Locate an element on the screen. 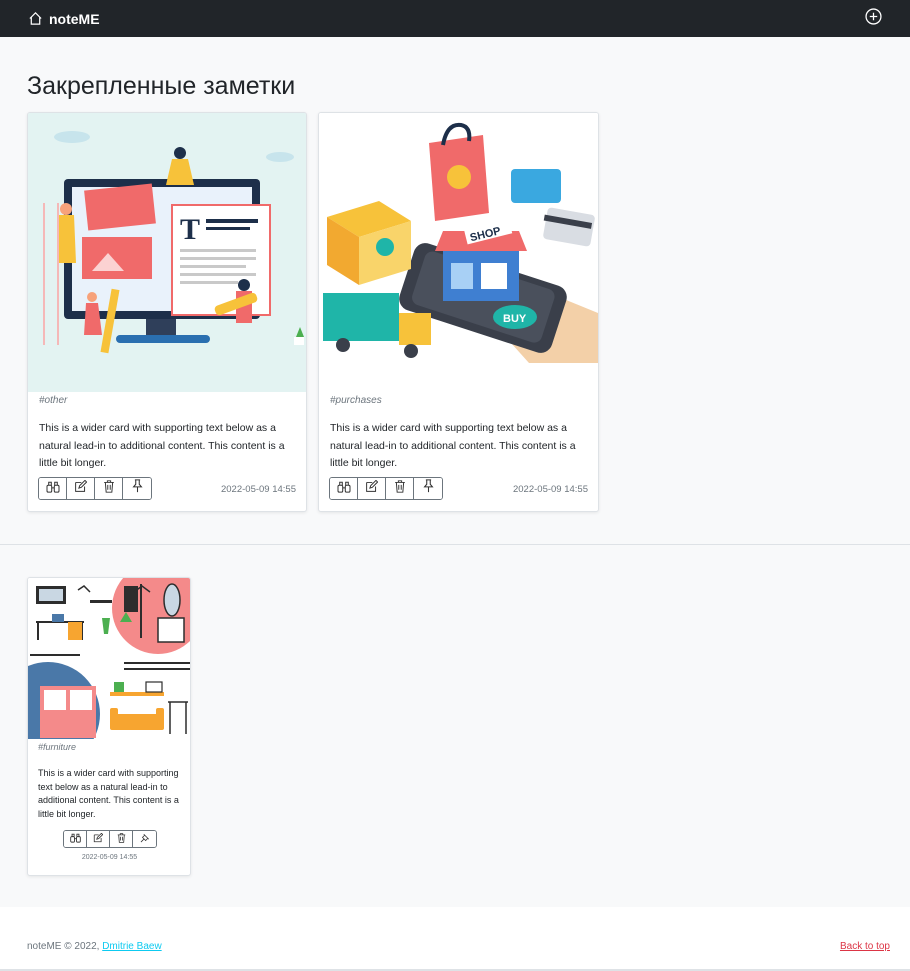 Image resolution: width=910 pixels, height=971 pixels. plus-circle-icon is located at coordinates (873, 18).